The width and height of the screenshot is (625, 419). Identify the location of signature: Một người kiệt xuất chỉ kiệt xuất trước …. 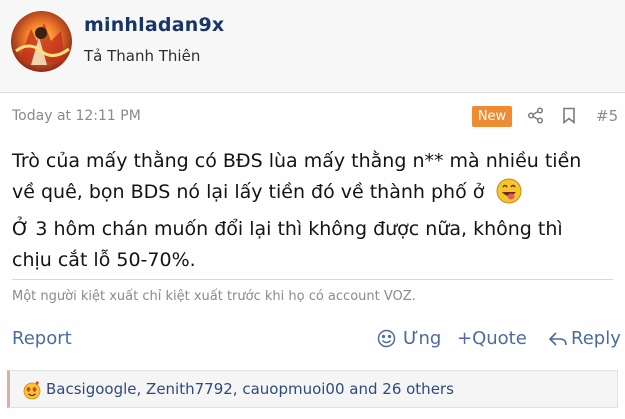
(312, 291).